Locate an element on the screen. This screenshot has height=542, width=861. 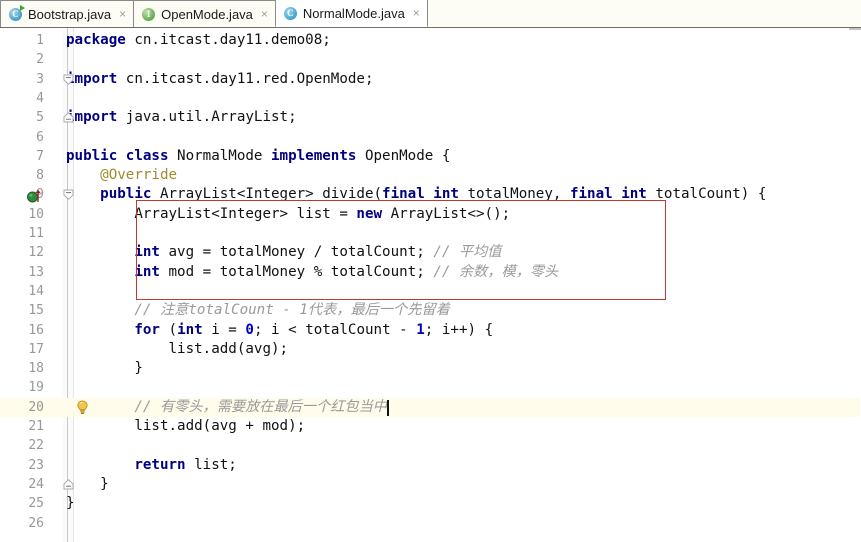
editor-tab-label: Bootstrap.java is located at coordinates (70, 14).